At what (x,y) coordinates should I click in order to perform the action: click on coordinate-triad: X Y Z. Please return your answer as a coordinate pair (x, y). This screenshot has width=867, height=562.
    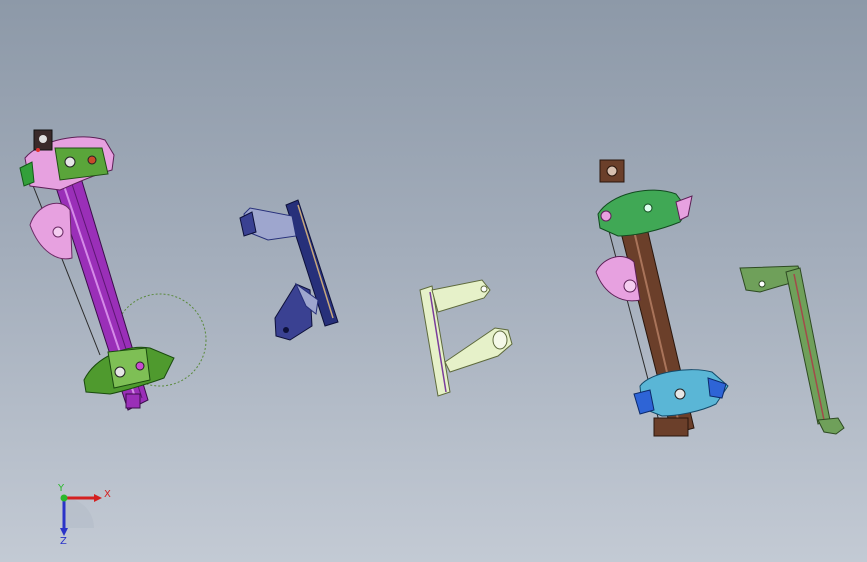
    Looking at the image, I should click on (84, 515).